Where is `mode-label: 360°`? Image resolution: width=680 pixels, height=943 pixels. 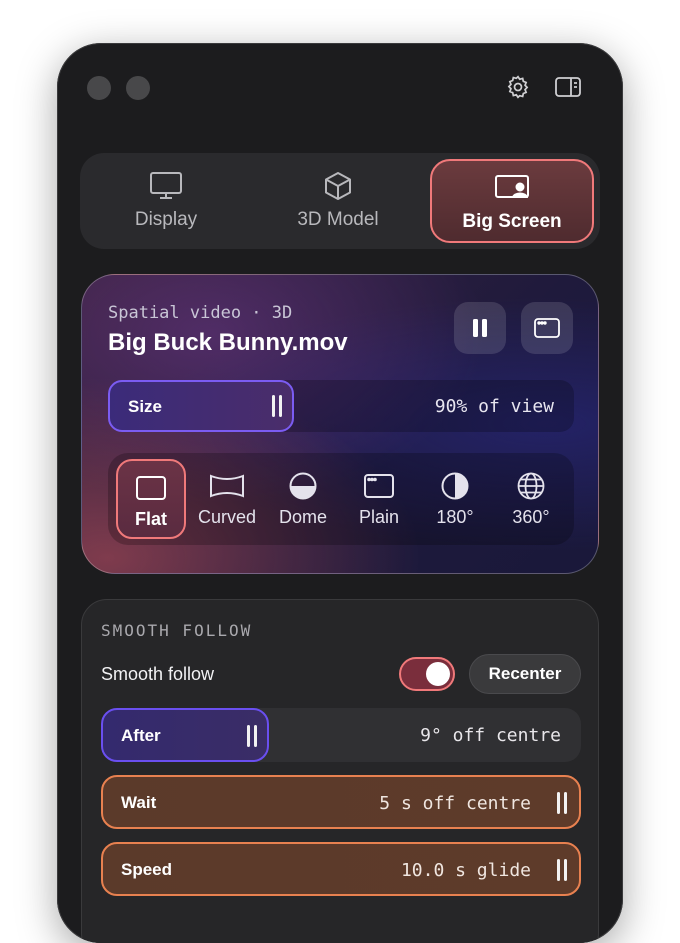 mode-label: 360° is located at coordinates (531, 517).